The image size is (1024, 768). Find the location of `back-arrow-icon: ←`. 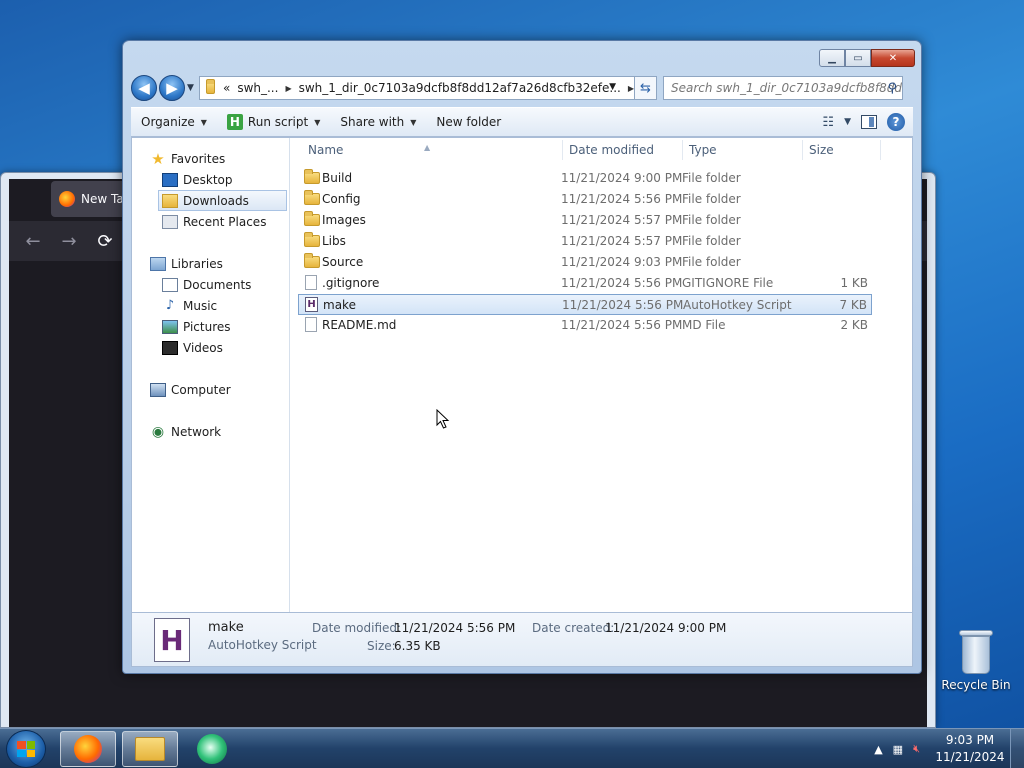

back-arrow-icon: ← is located at coordinates (33, 241).